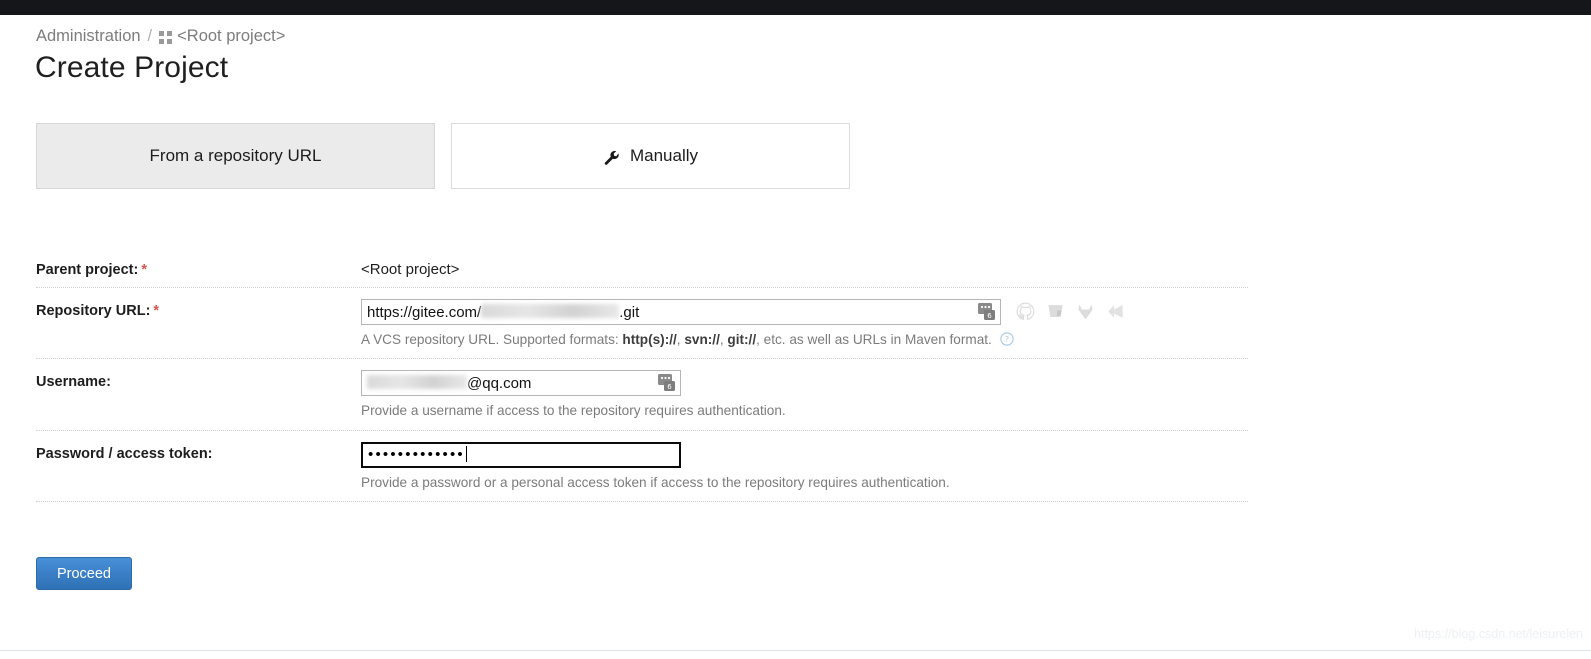 The width and height of the screenshot is (1591, 659). Describe the element at coordinates (416, 455) in the screenshot. I see `password-masked-value: •••••••••••••` at that location.